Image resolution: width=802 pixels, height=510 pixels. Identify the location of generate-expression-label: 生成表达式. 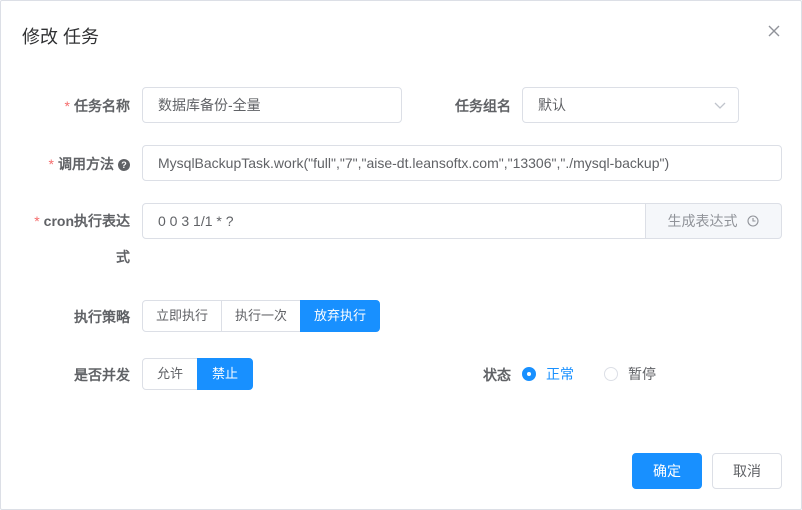
(702, 221).